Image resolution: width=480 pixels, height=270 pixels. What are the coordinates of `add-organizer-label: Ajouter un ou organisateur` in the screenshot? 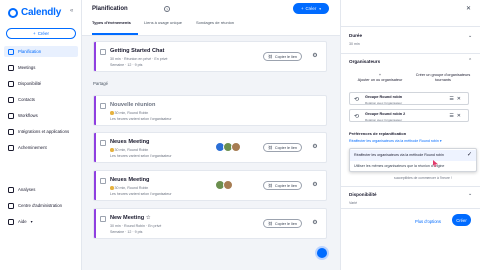 It's located at (380, 80).